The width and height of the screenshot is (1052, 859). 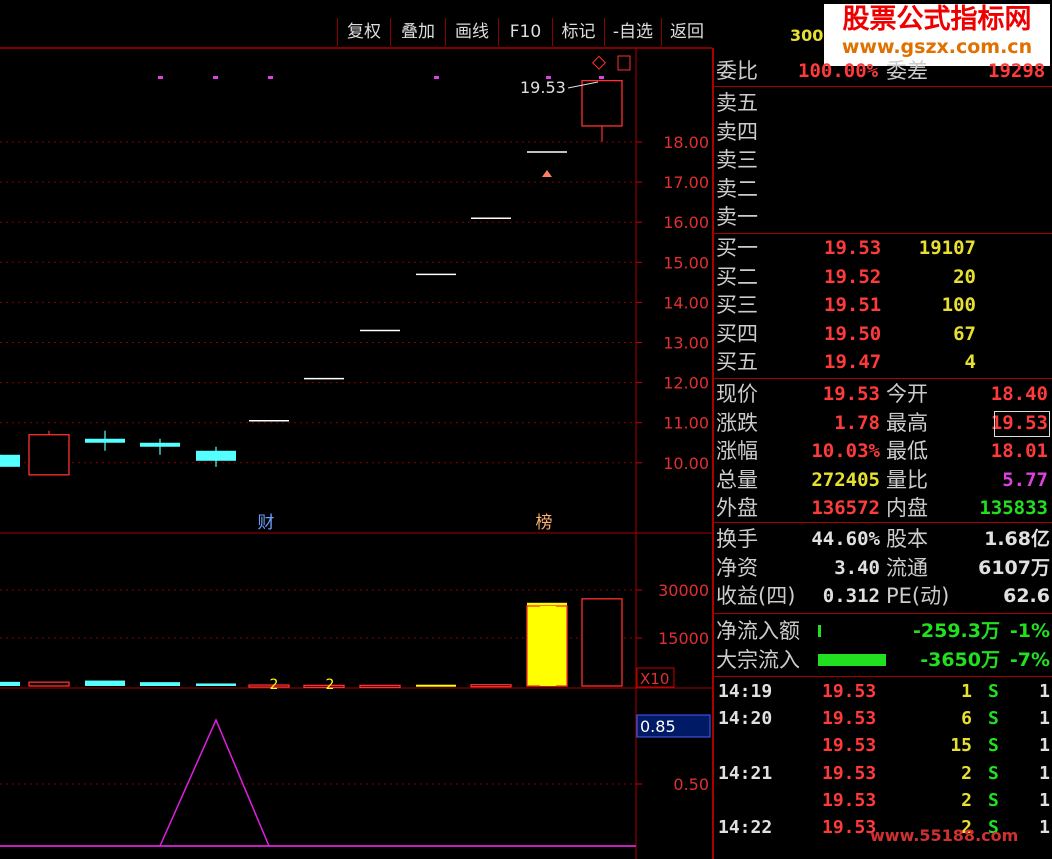 What do you see at coordinates (686, 423) in the screenshot?
I see `price-tick-label: 11.00` at bounding box center [686, 423].